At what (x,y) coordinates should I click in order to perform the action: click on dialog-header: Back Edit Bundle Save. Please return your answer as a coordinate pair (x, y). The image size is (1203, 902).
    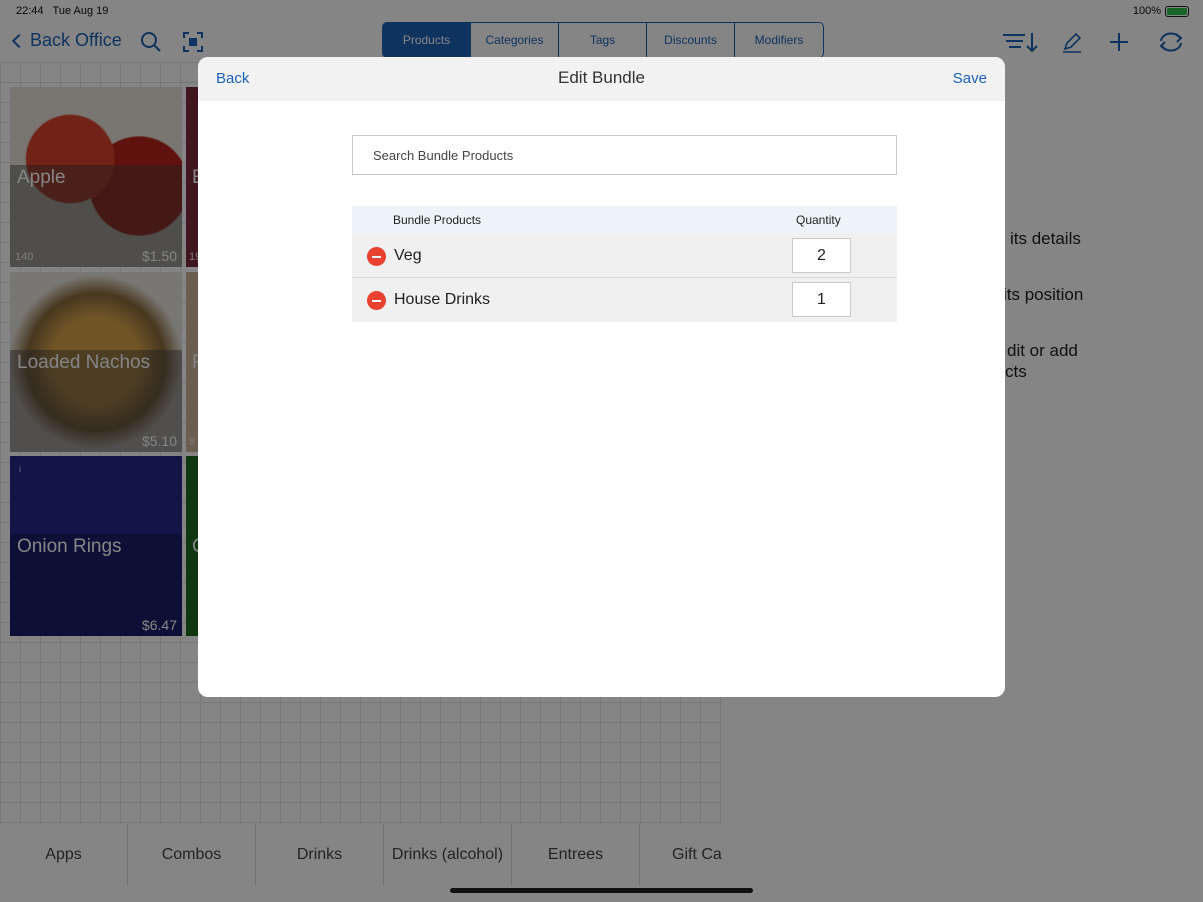
    Looking at the image, I should click on (601, 79).